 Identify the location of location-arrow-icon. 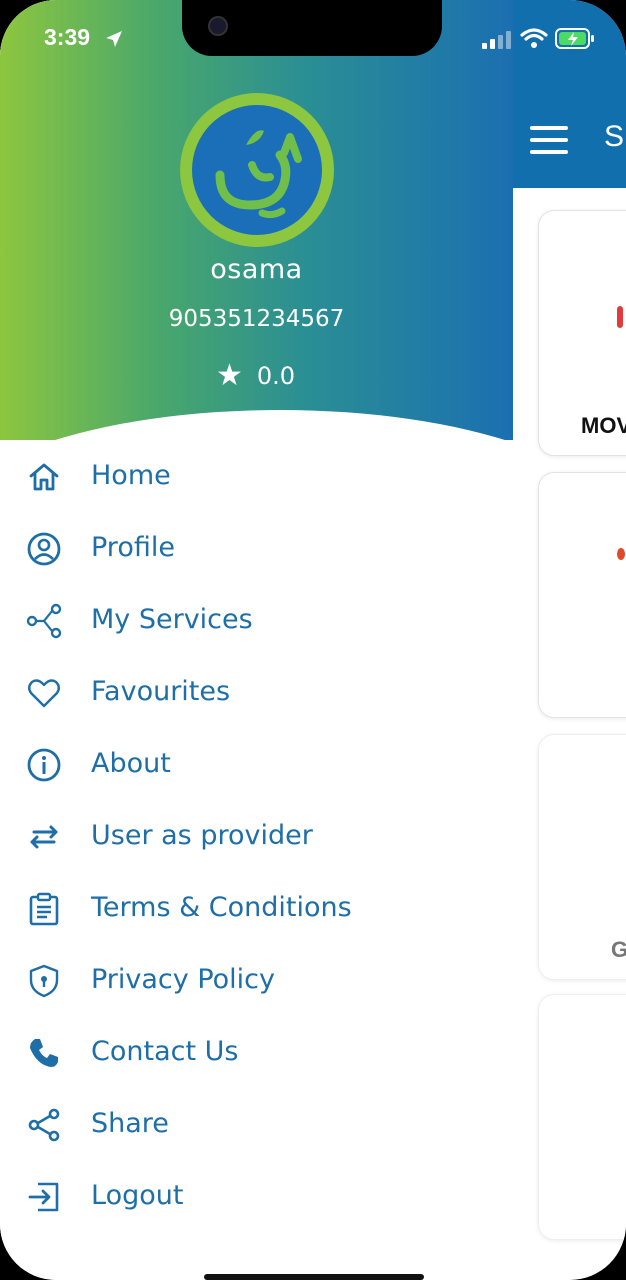
(114, 39).